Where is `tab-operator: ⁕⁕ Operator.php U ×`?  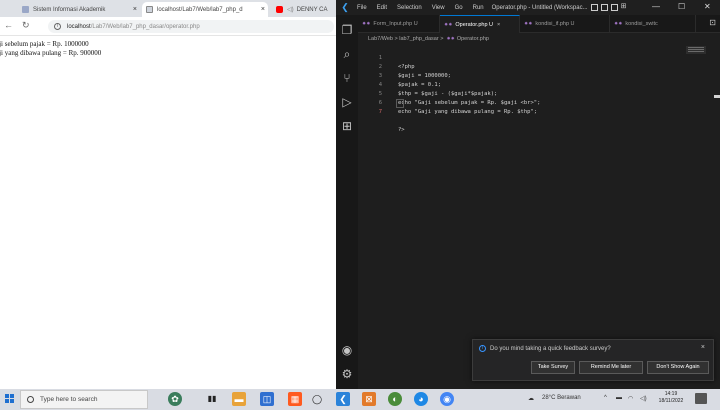
tab-operator: ⁕⁕ Operator.php U × is located at coordinates (480, 24).